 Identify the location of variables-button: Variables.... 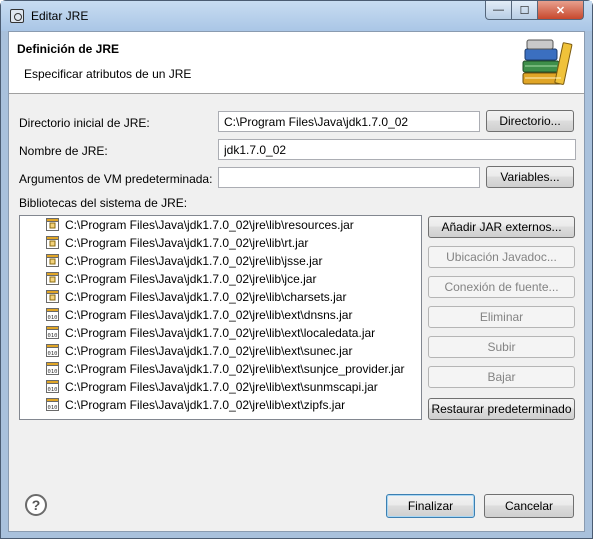
(530, 177).